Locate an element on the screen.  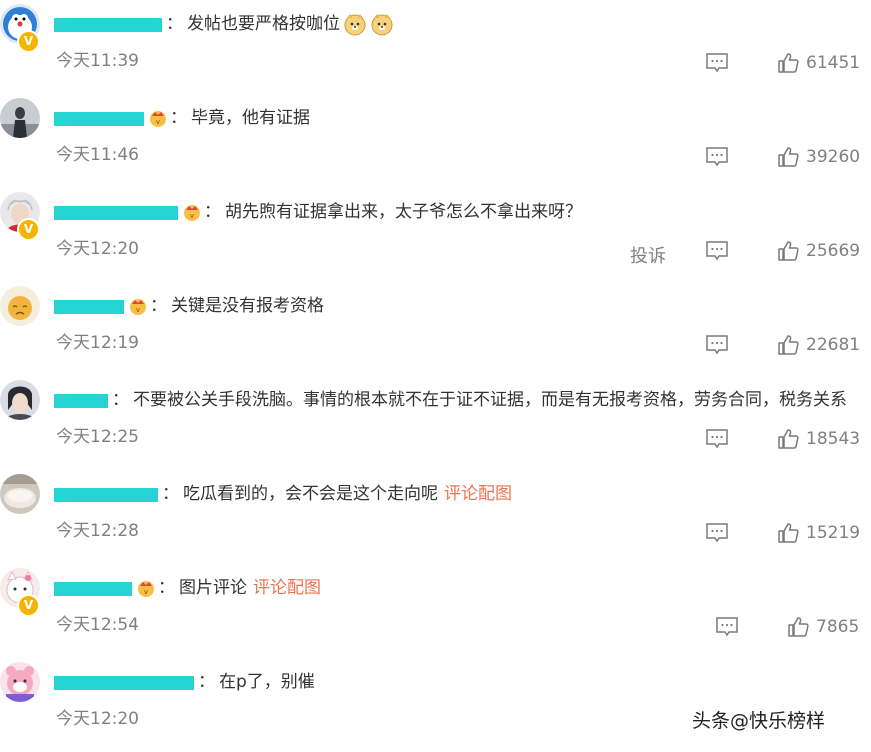
comment-item: V ： 发帖也要严格按咖位 今天11:39 61451 is located at coordinates (435, 47).